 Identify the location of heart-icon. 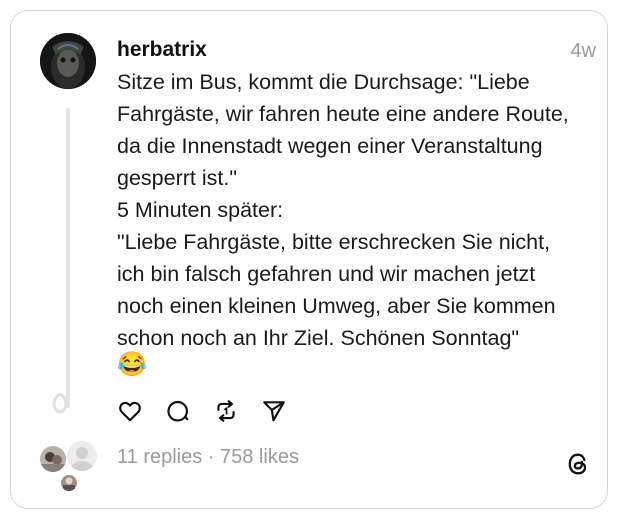
(130, 411).